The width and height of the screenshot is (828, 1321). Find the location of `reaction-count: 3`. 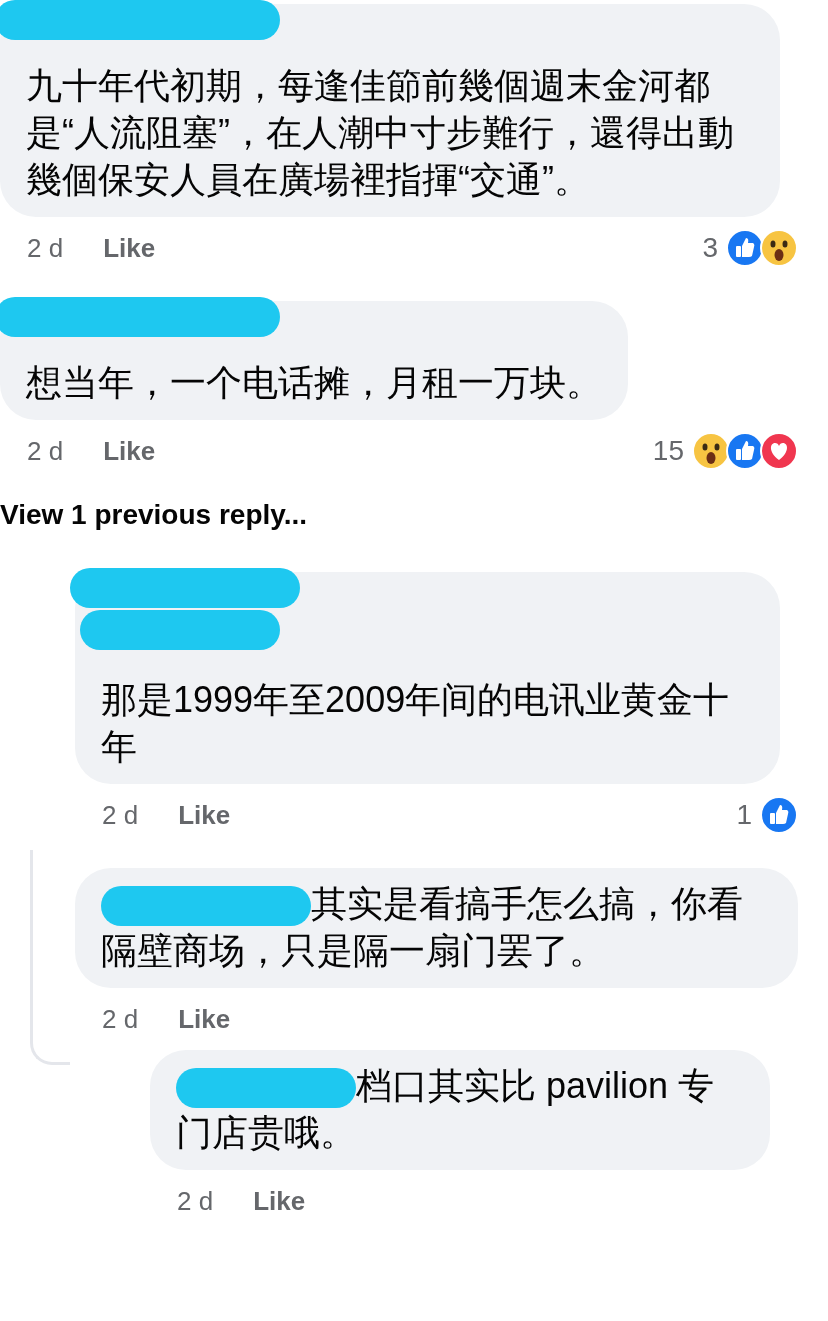

reaction-count: 3 is located at coordinates (710, 248).